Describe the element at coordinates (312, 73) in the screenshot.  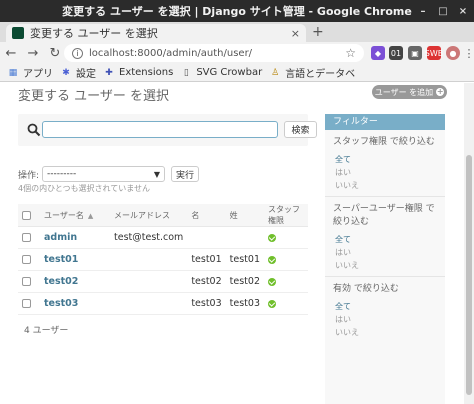
I see `bookmark-languages: ♙ 言語とデータベ` at that location.